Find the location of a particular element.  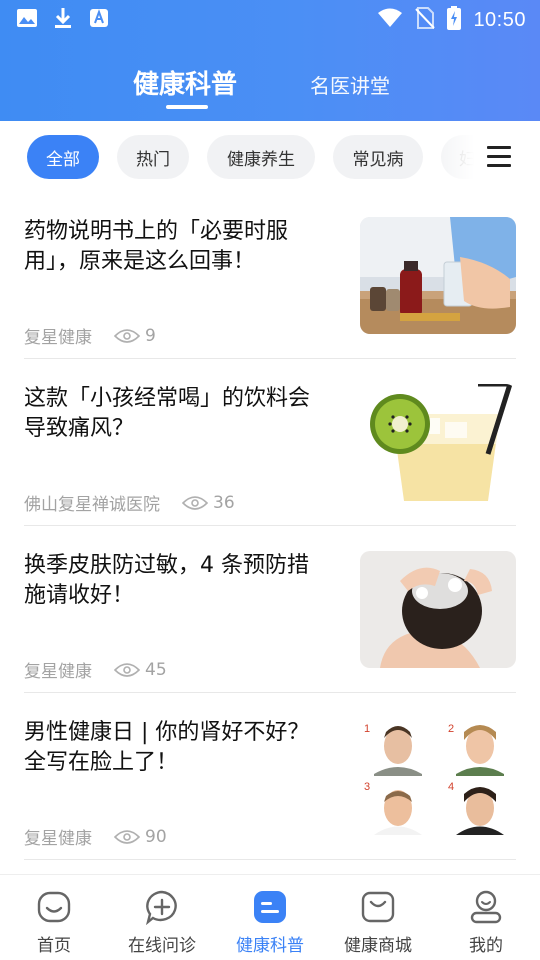

consult-chat-icon is located at coordinates (162, 907).